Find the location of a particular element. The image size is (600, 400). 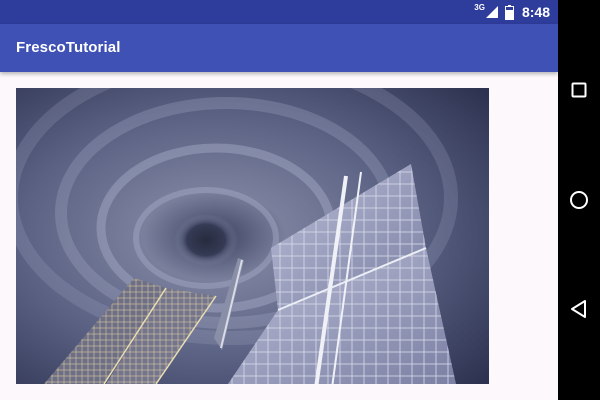

clock: 8:48 is located at coordinates (535, 12).